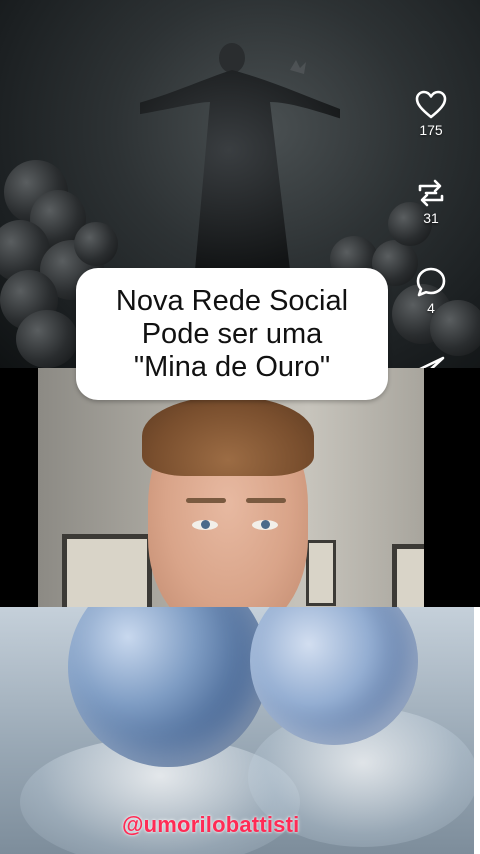 This screenshot has height=854, width=480. I want to click on left-eye, so click(205, 525).